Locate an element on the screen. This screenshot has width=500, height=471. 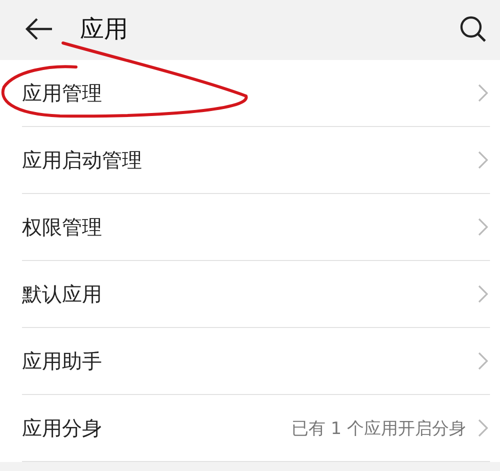
item-label: 默认应用 is located at coordinates (62, 294).